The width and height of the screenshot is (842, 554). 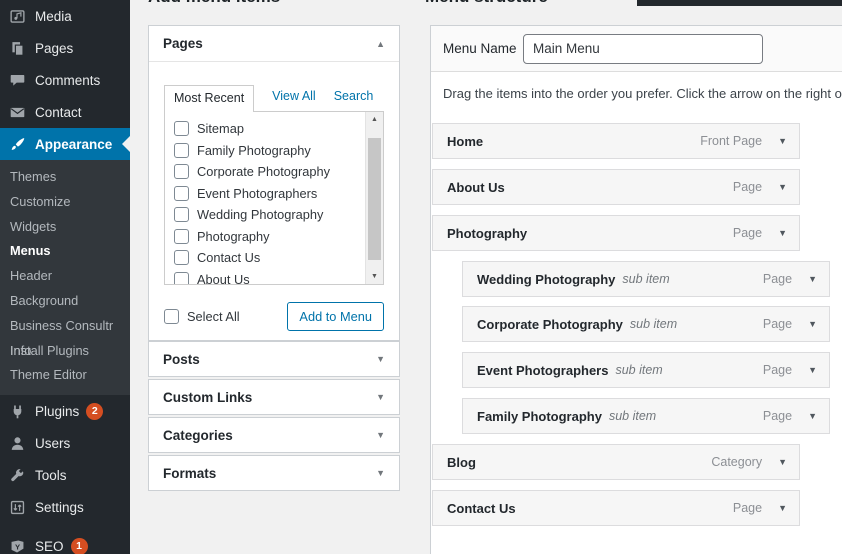 What do you see at coordinates (616, 462) in the screenshot?
I see `menu-item-blog: Blog Category ▼` at bounding box center [616, 462].